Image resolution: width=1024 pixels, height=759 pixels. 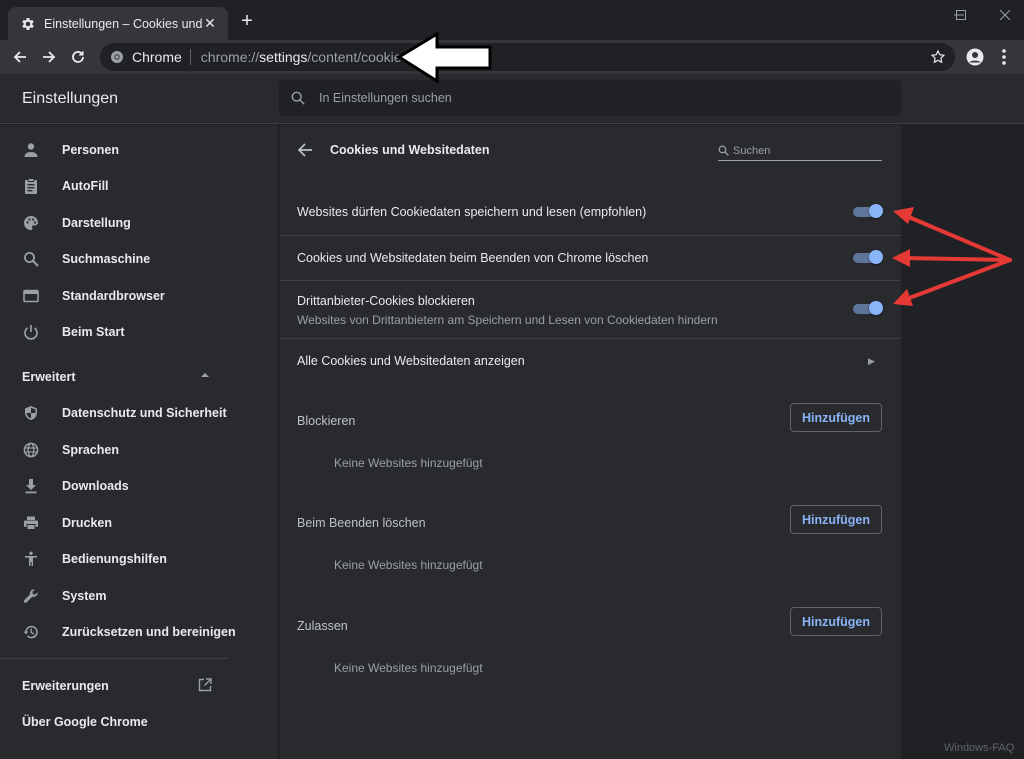 I want to click on download-icon, so click(x=31, y=486).